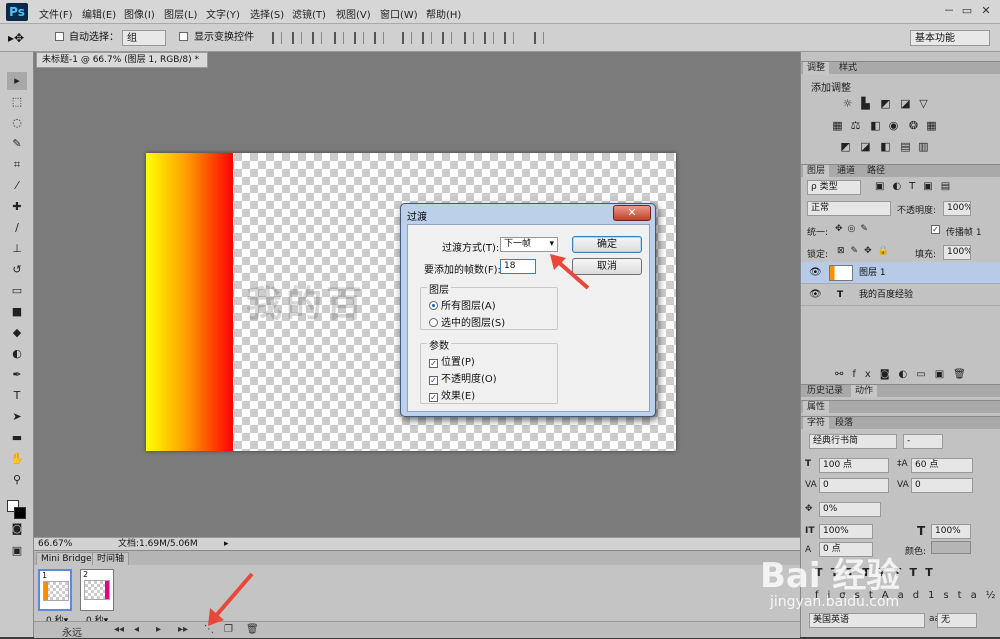  What do you see at coordinates (17, 291) in the screenshot?
I see `eraser-tool-icon: ▭` at bounding box center [17, 291].